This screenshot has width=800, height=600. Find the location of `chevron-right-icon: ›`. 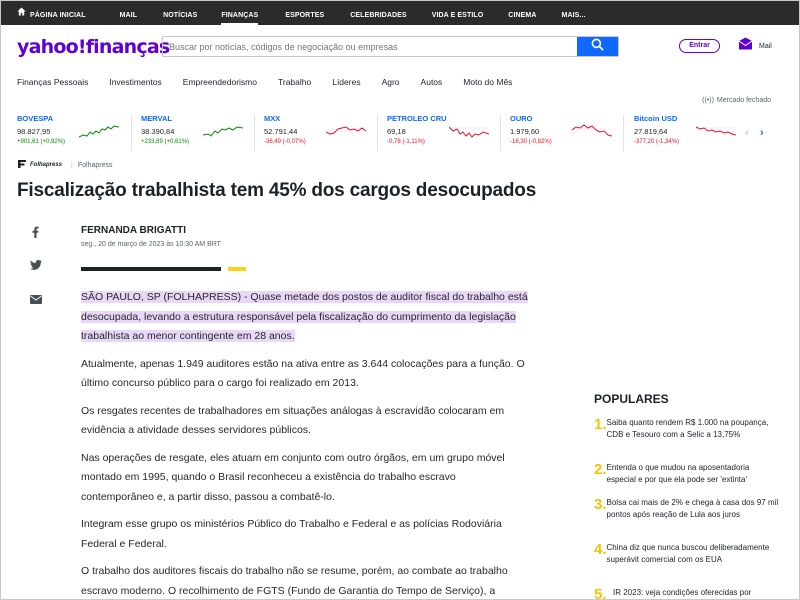

chevron-right-icon: › is located at coordinates (762, 133).